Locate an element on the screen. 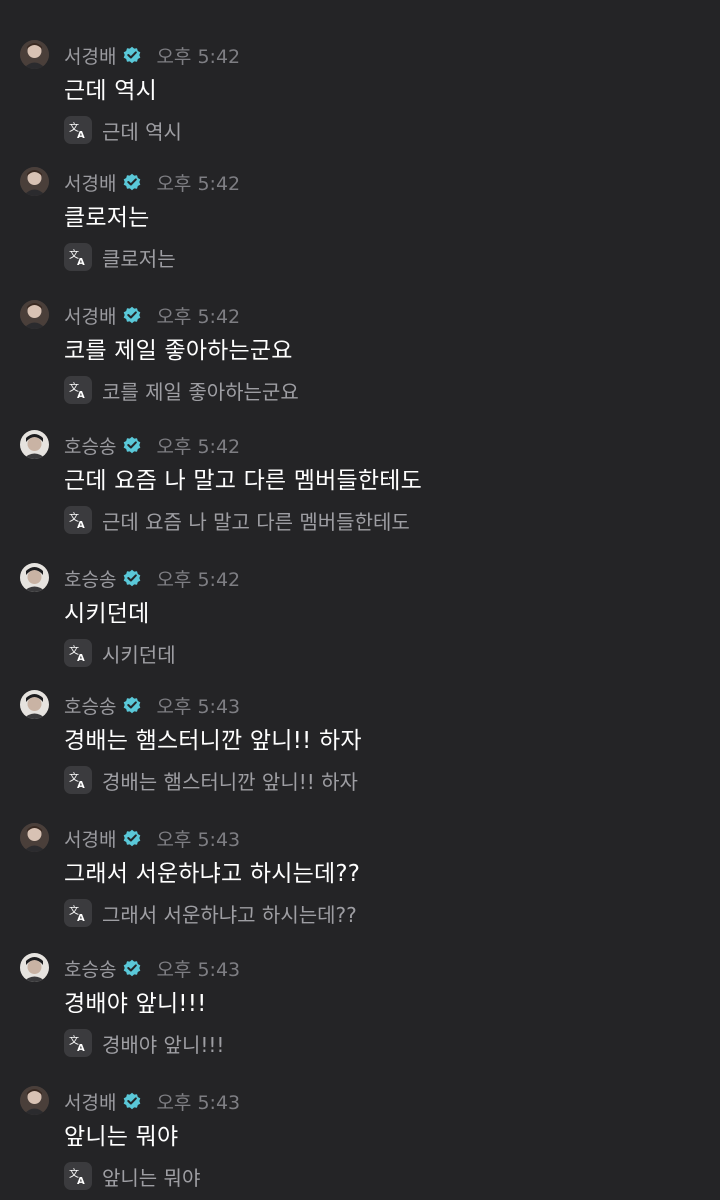 Image resolution: width=720 pixels, height=1200 pixels. message-text: 근데 역시 is located at coordinates (110, 91).